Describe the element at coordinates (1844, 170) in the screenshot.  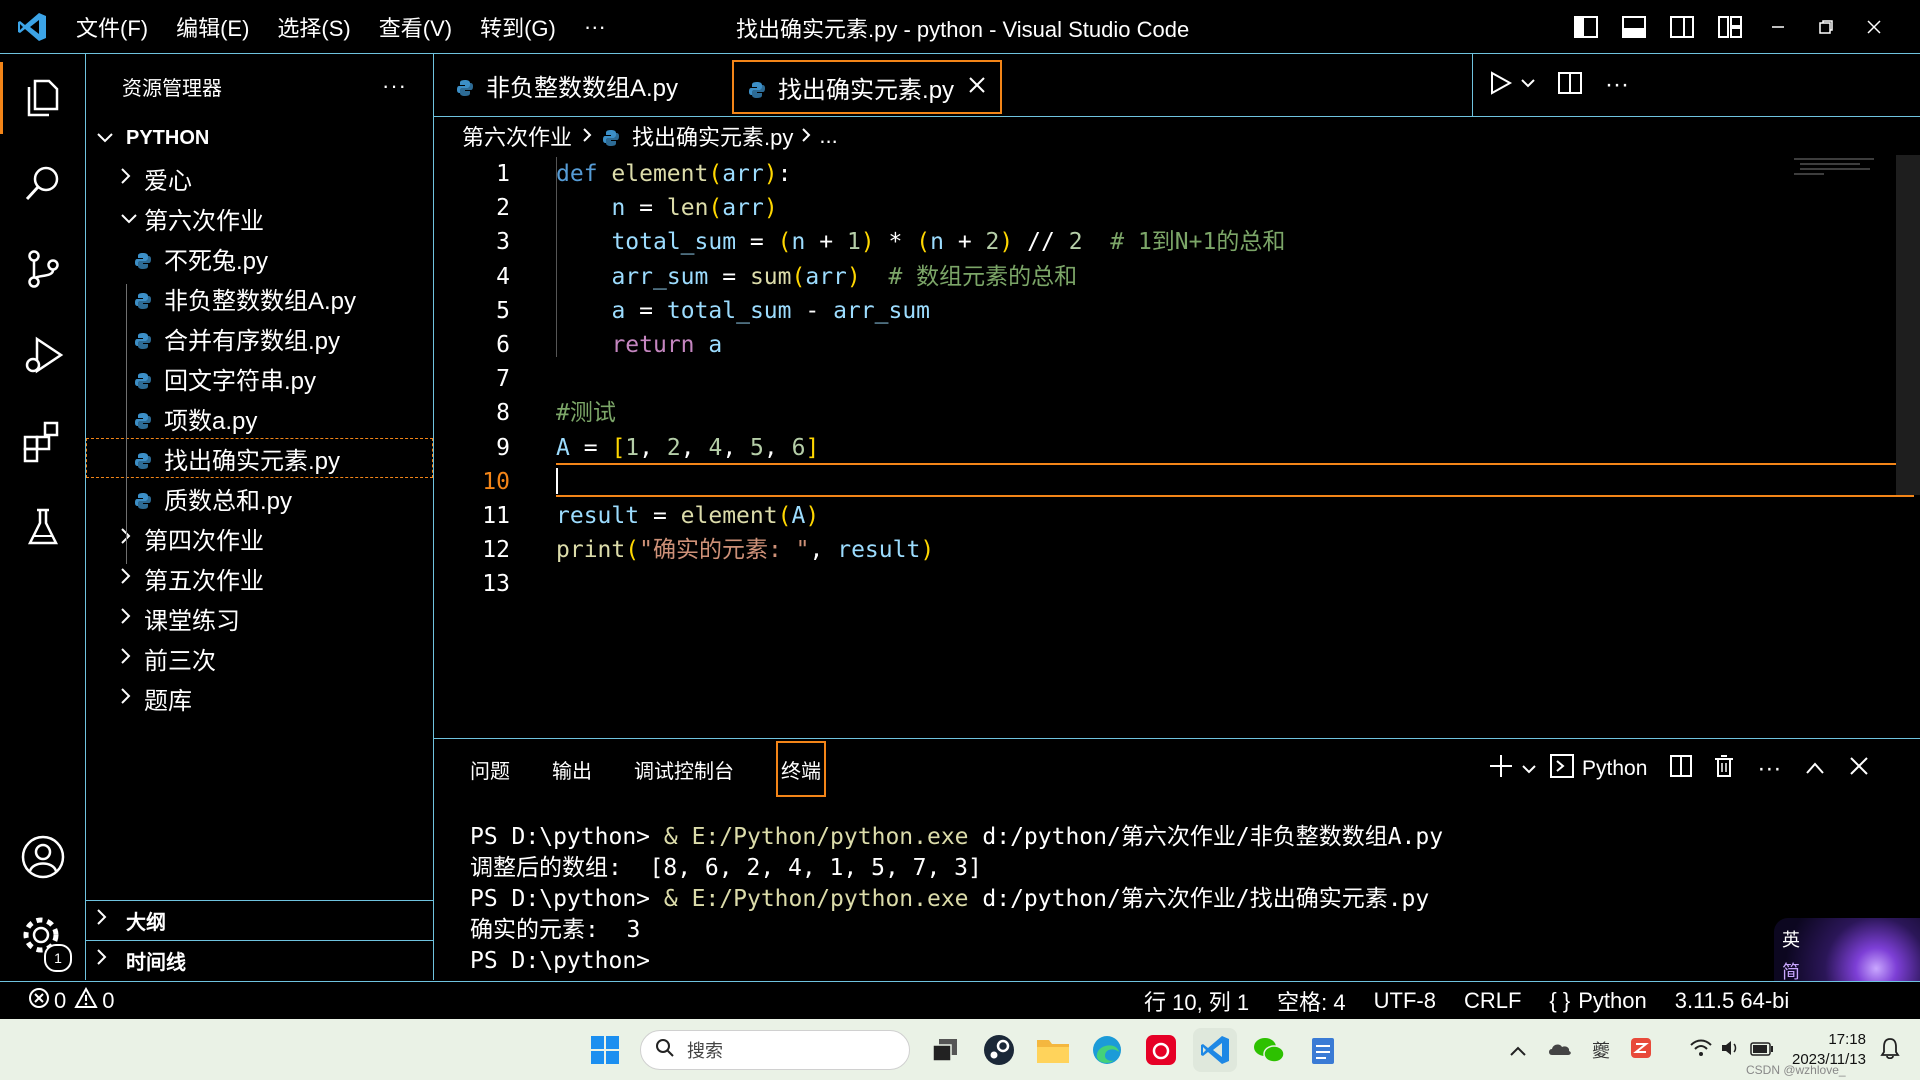
I see `minimap` at that location.